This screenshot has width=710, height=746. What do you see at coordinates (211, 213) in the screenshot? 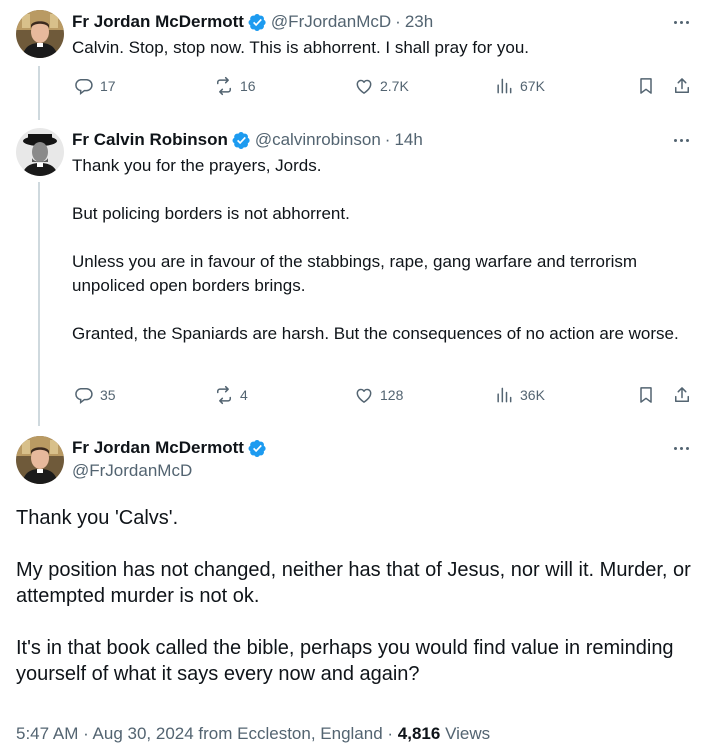
I see `tweet-paragraph: But policing borders is not abhorrent.` at bounding box center [211, 213].